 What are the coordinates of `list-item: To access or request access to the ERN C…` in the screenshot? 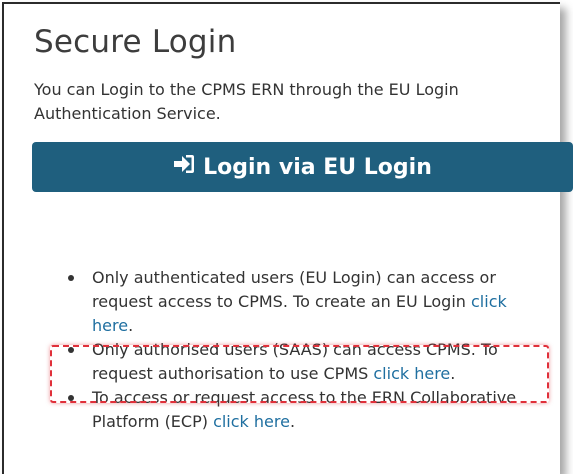 It's located at (301, 410).